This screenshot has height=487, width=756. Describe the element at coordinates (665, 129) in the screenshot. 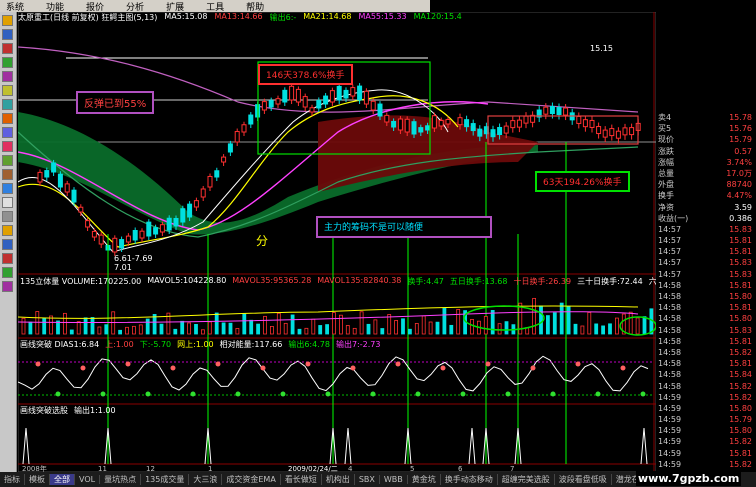

I see `quote-row-label: 买5` at that location.